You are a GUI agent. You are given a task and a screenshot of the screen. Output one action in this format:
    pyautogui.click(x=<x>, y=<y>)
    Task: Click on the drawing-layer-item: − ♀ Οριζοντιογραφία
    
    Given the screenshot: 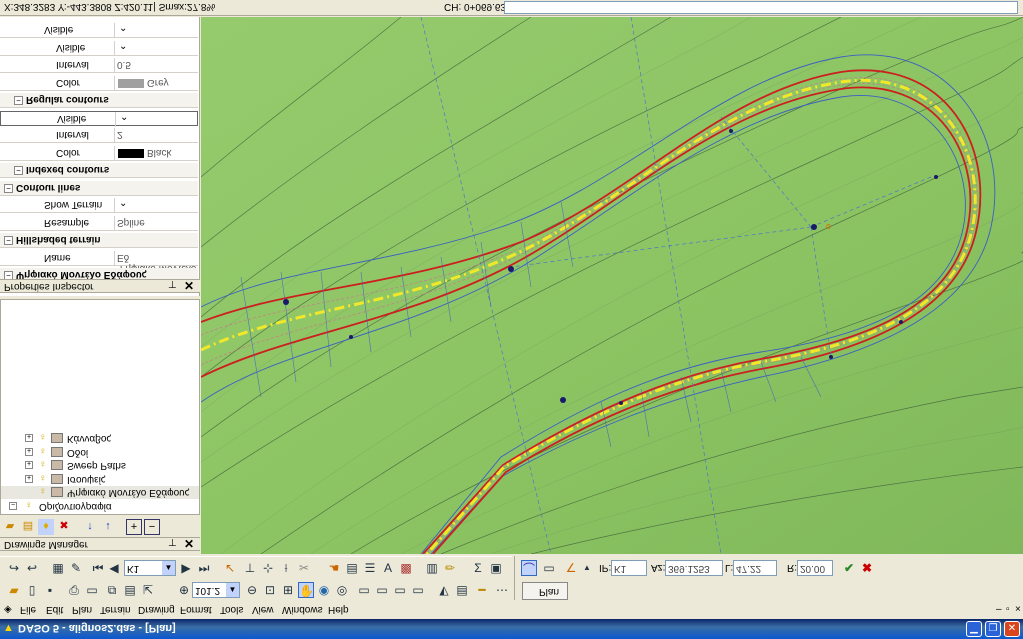 What is the action you would take?
    pyautogui.click(x=100, y=506)
    